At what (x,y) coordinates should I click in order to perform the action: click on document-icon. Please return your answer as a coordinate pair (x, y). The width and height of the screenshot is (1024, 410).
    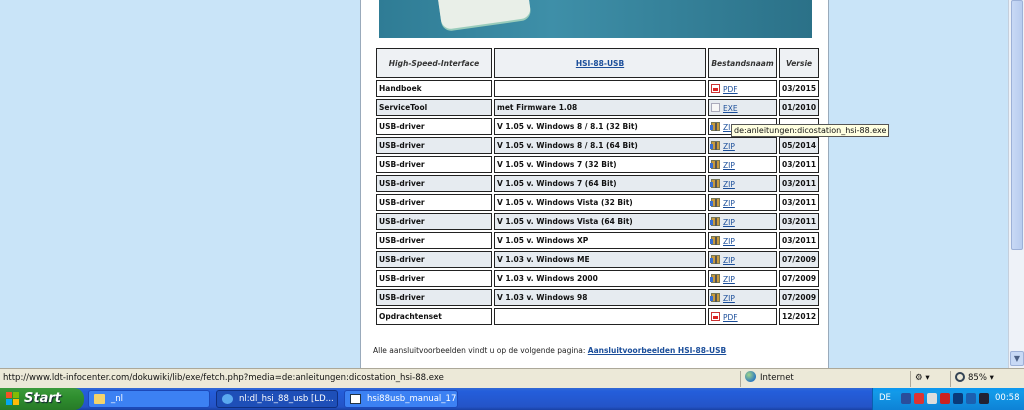
    Looking at the image, I should click on (355, 399).